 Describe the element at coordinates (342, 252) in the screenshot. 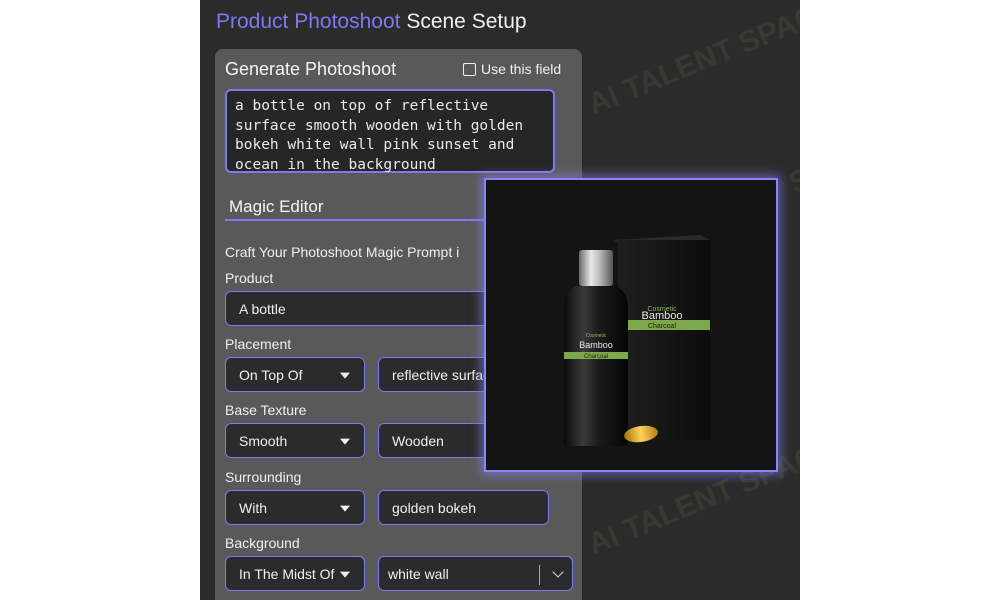

I see `magic-editor-helper: Craft Your Photoshoot Magic Prompt i` at that location.